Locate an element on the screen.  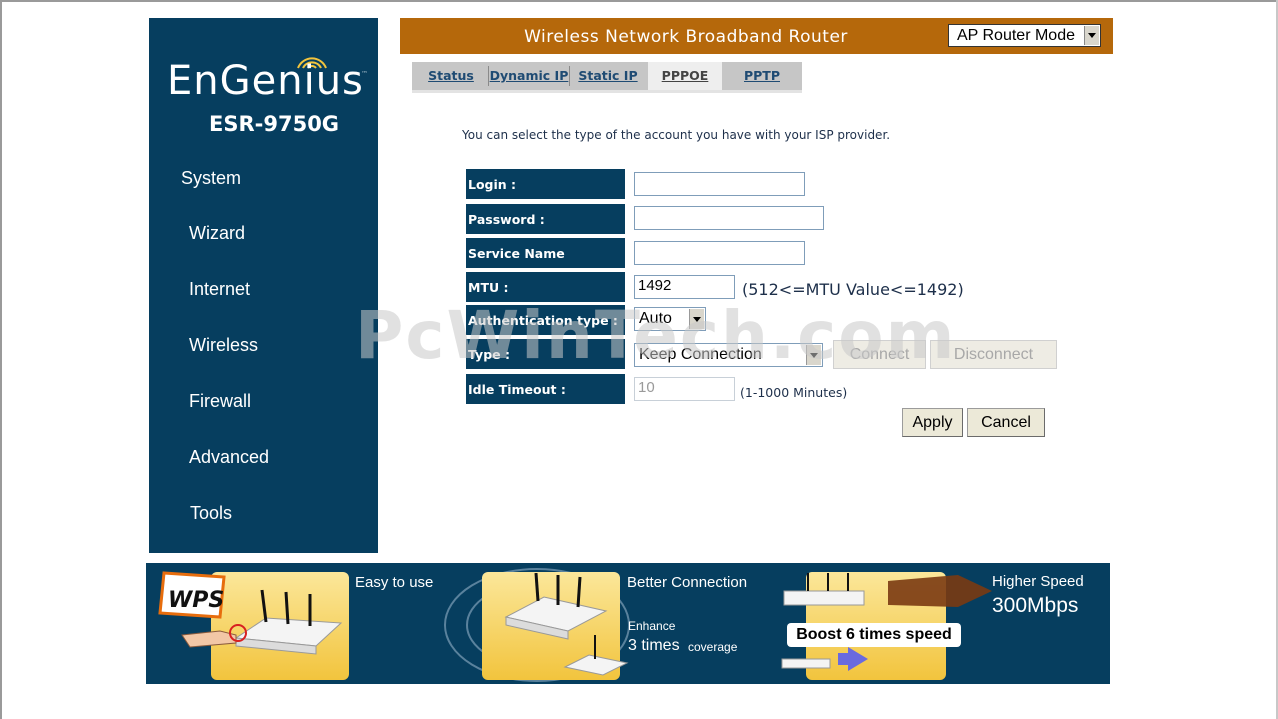
login-label: Login : is located at coordinates (545, 184).